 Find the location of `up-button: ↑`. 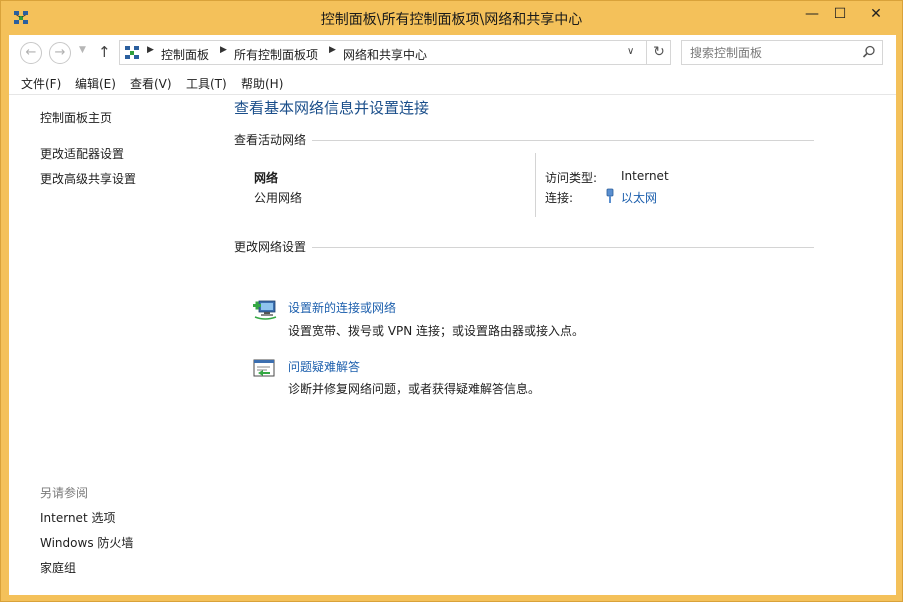

up-button: ↑ is located at coordinates (104, 52).